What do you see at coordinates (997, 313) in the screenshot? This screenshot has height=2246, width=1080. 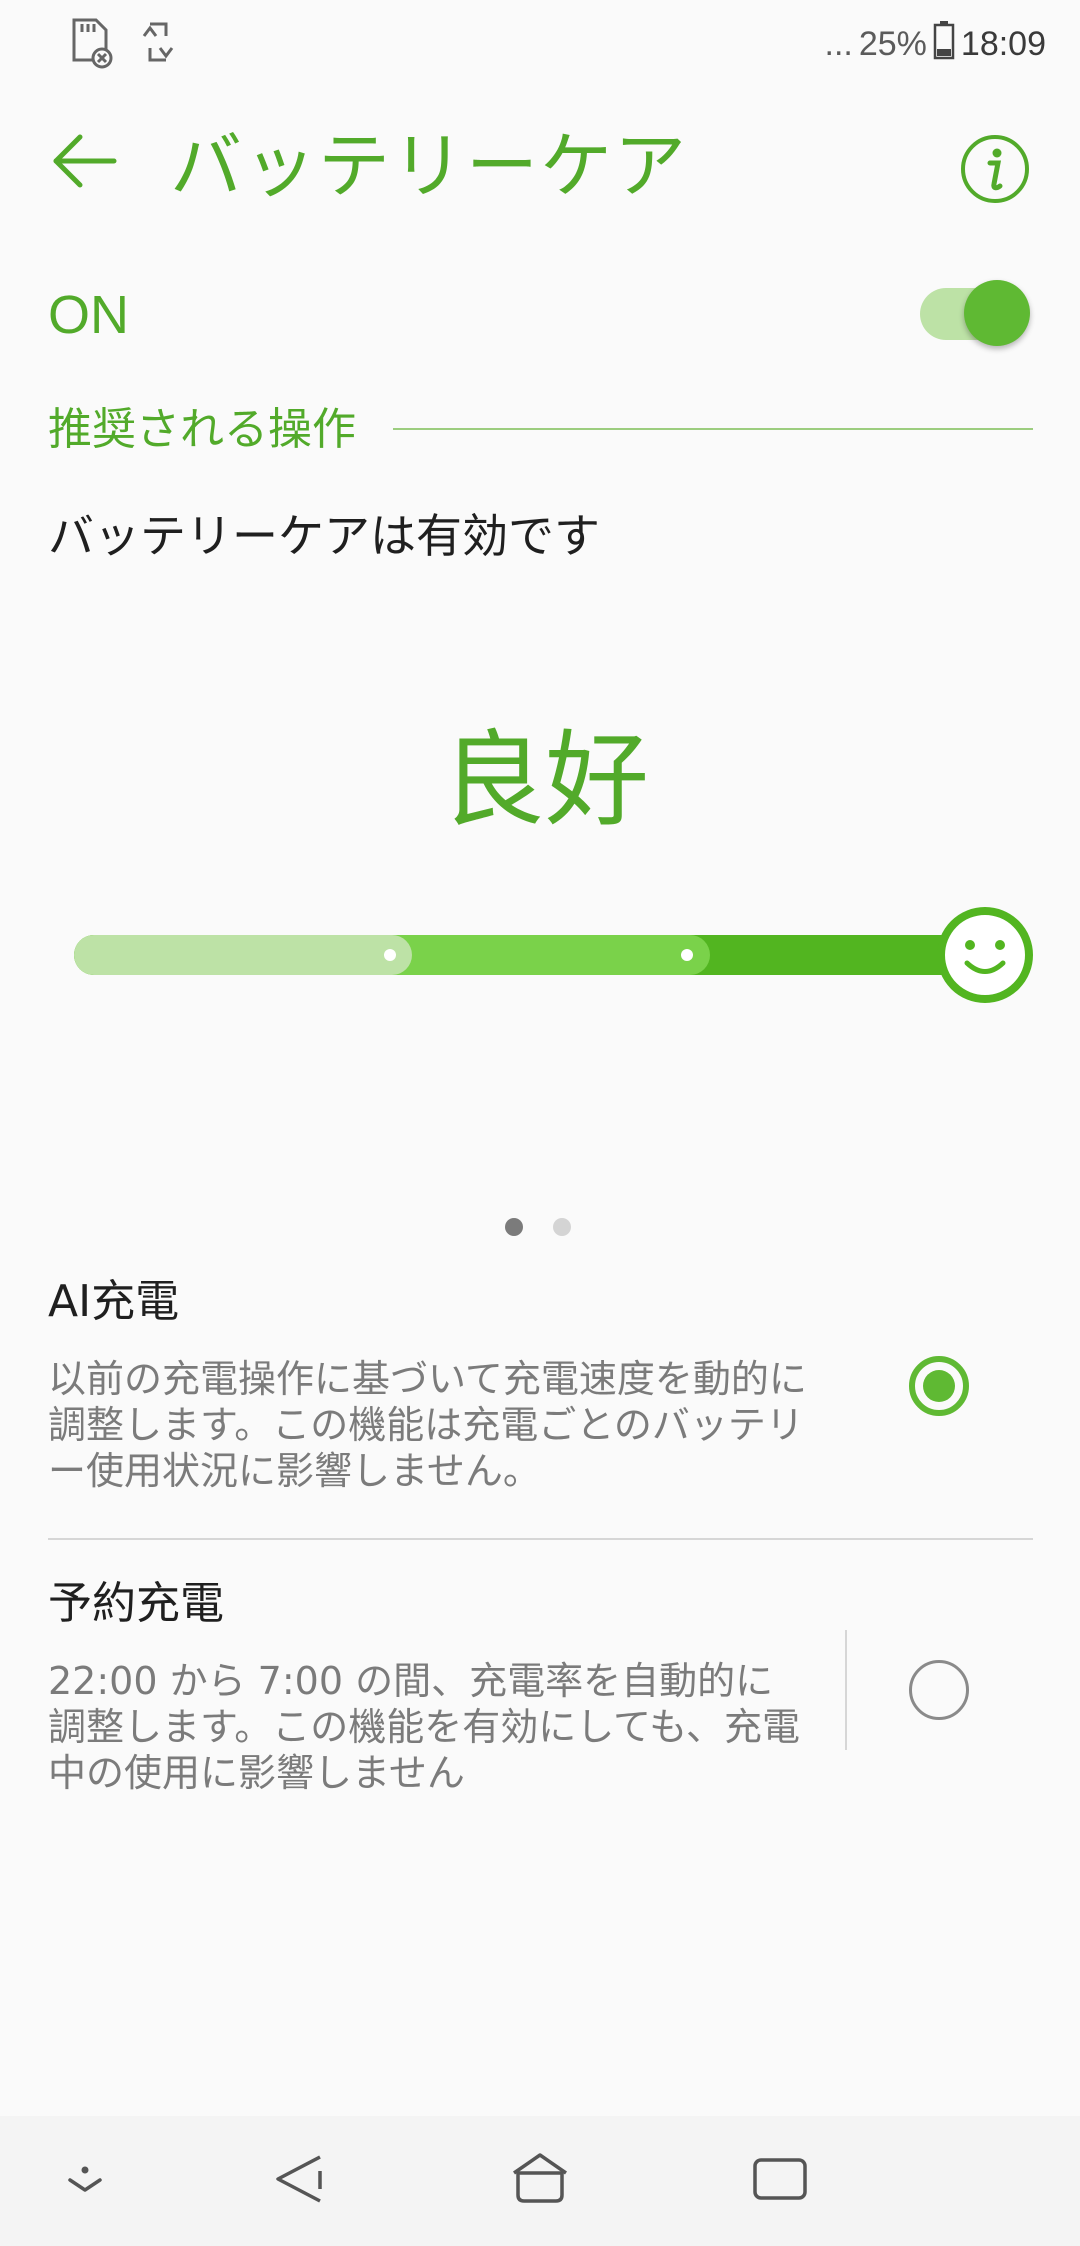 I see `toggle-thumb` at bounding box center [997, 313].